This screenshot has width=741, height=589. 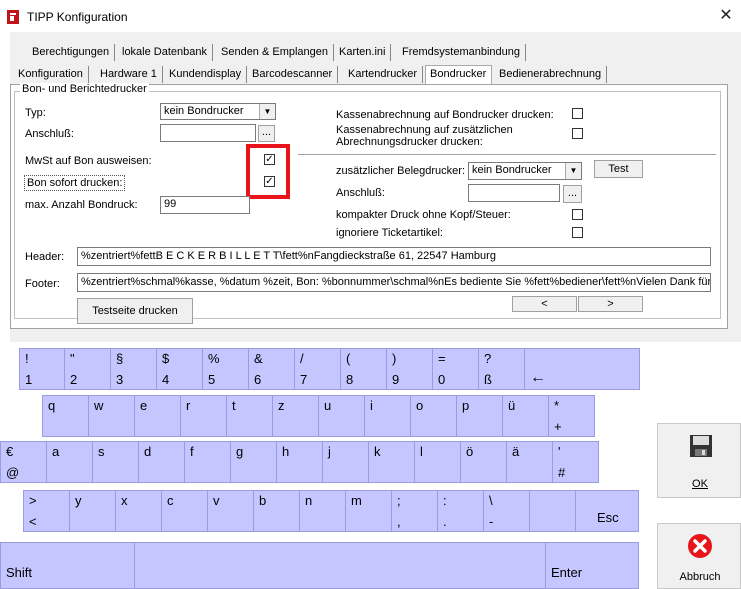 I want to click on key-less-than: > <, so click(x=46, y=511).